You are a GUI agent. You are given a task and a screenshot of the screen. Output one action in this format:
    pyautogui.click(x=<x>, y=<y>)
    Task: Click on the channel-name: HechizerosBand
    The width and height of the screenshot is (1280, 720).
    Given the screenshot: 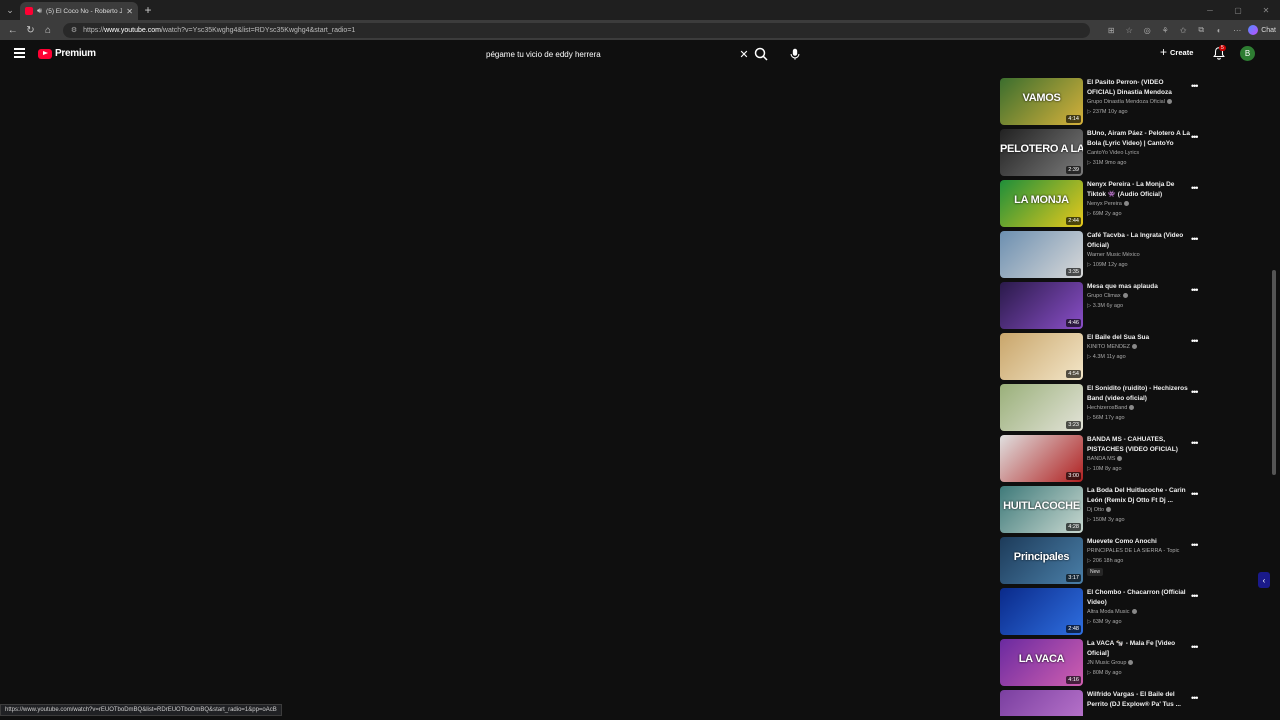 What is the action you would take?
    pyautogui.click(x=1111, y=408)
    